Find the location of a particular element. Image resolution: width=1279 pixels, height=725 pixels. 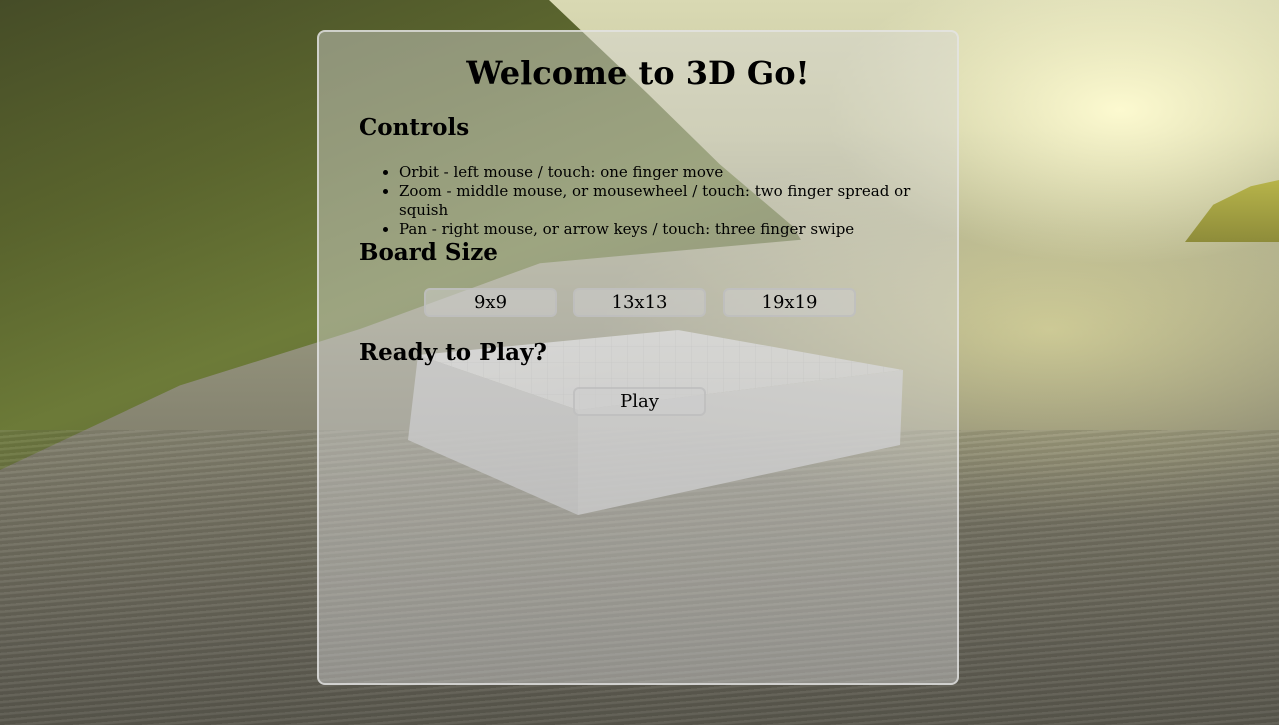

controls-heading: Controls is located at coordinates (414, 127).